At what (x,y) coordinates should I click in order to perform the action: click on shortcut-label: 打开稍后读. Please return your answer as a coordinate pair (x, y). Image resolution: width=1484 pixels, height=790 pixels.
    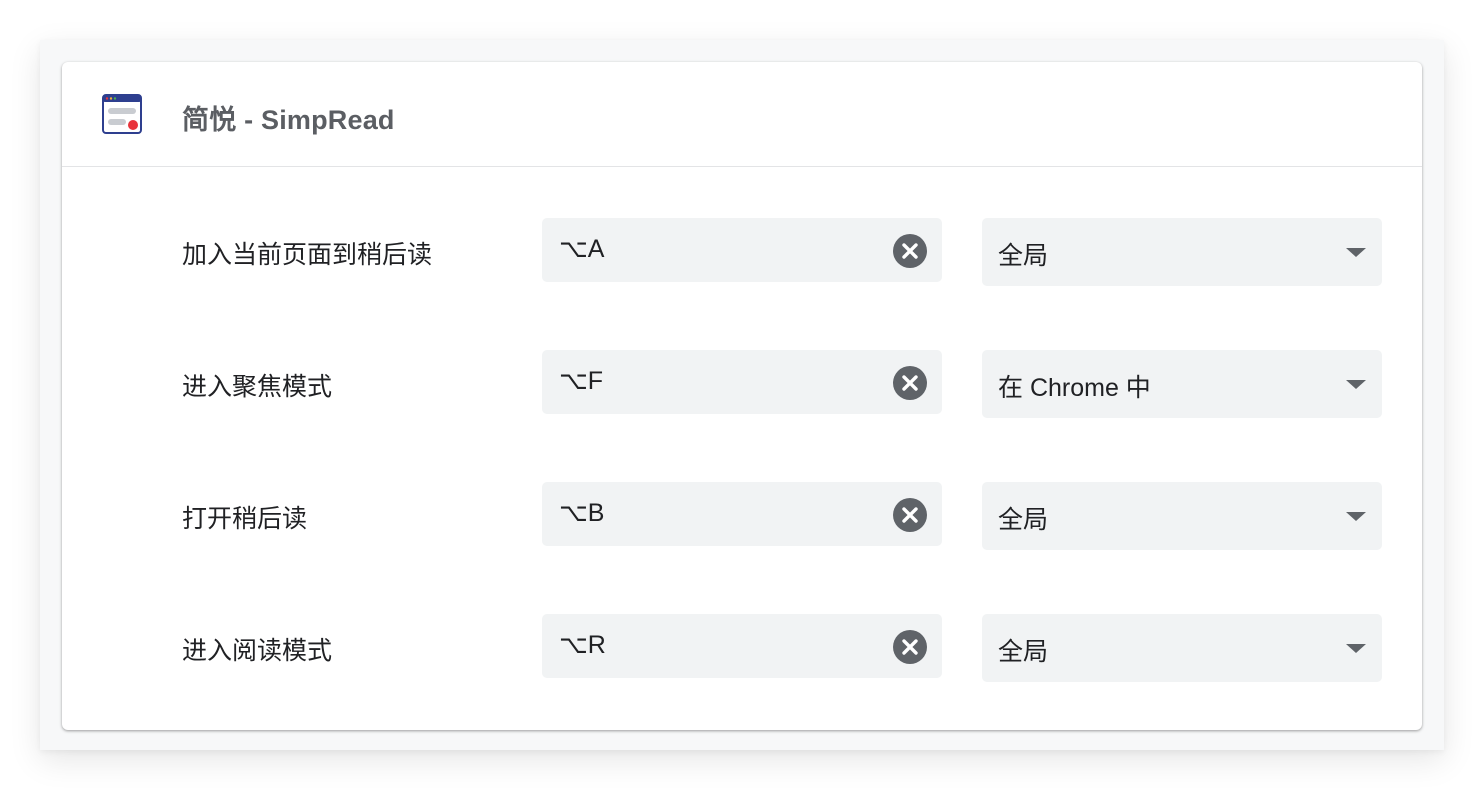
    Looking at the image, I should click on (245, 519).